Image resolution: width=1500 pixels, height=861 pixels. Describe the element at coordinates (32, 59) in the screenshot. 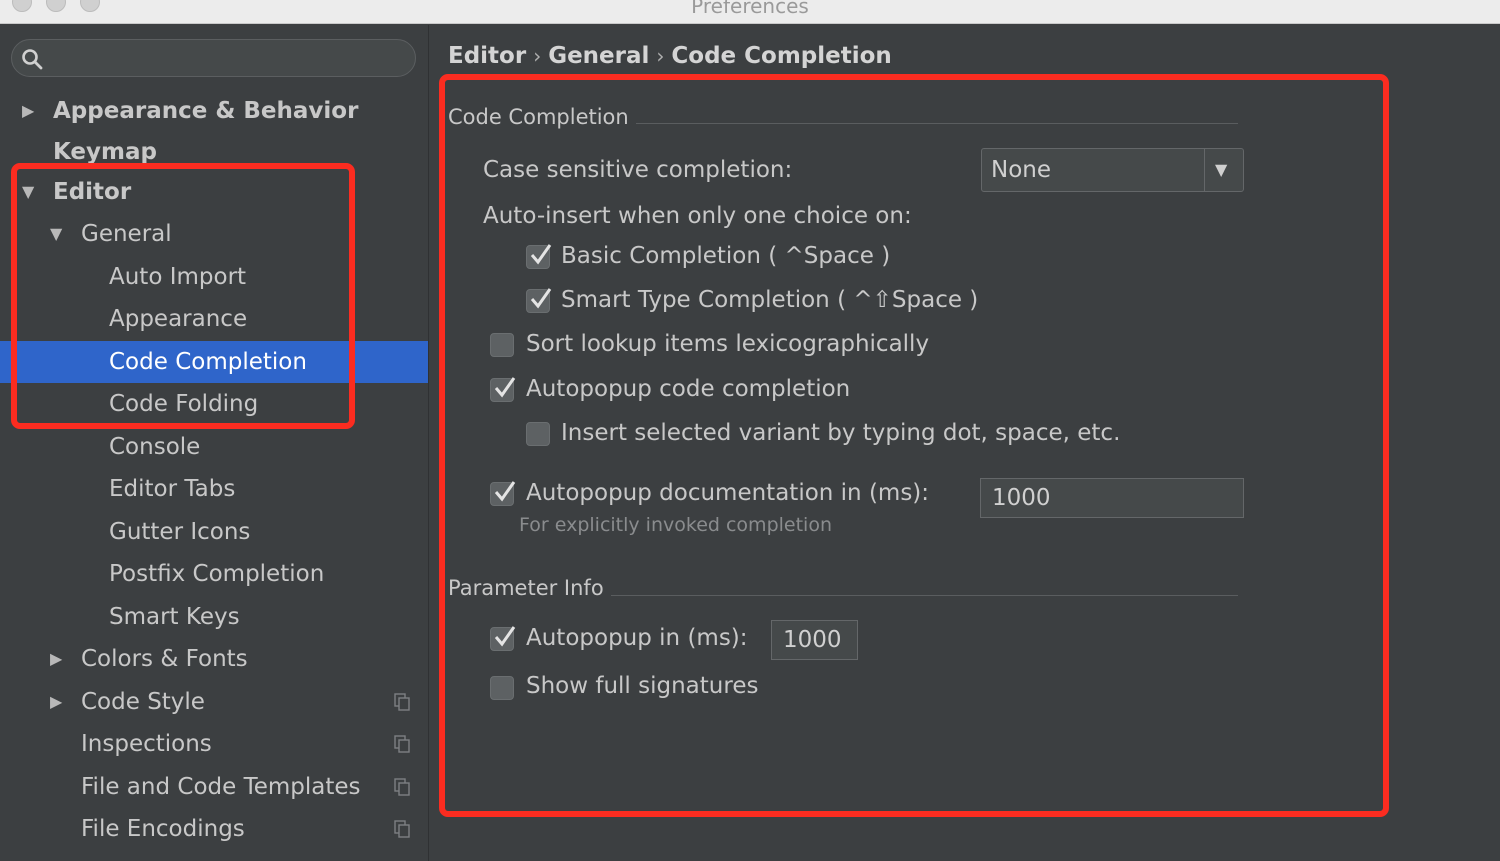

I see `search-icon` at that location.